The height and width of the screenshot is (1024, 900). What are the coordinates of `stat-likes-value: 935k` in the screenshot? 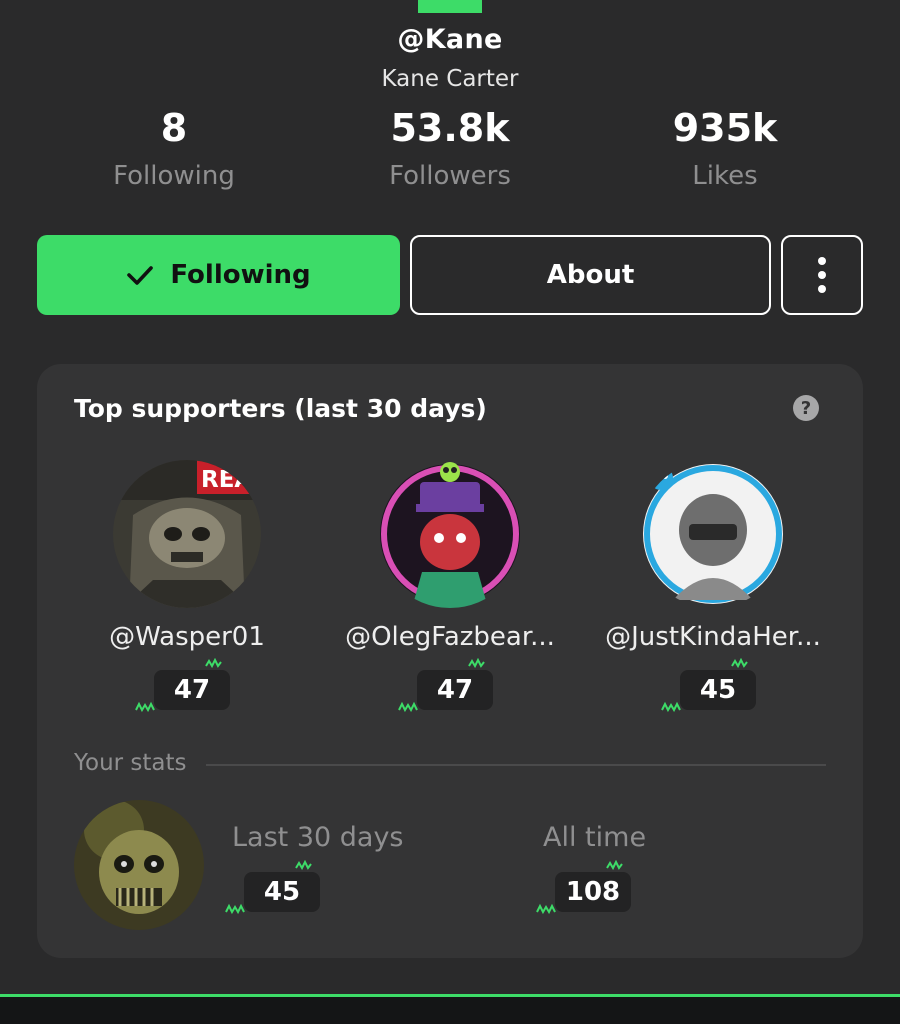 It's located at (725, 128).